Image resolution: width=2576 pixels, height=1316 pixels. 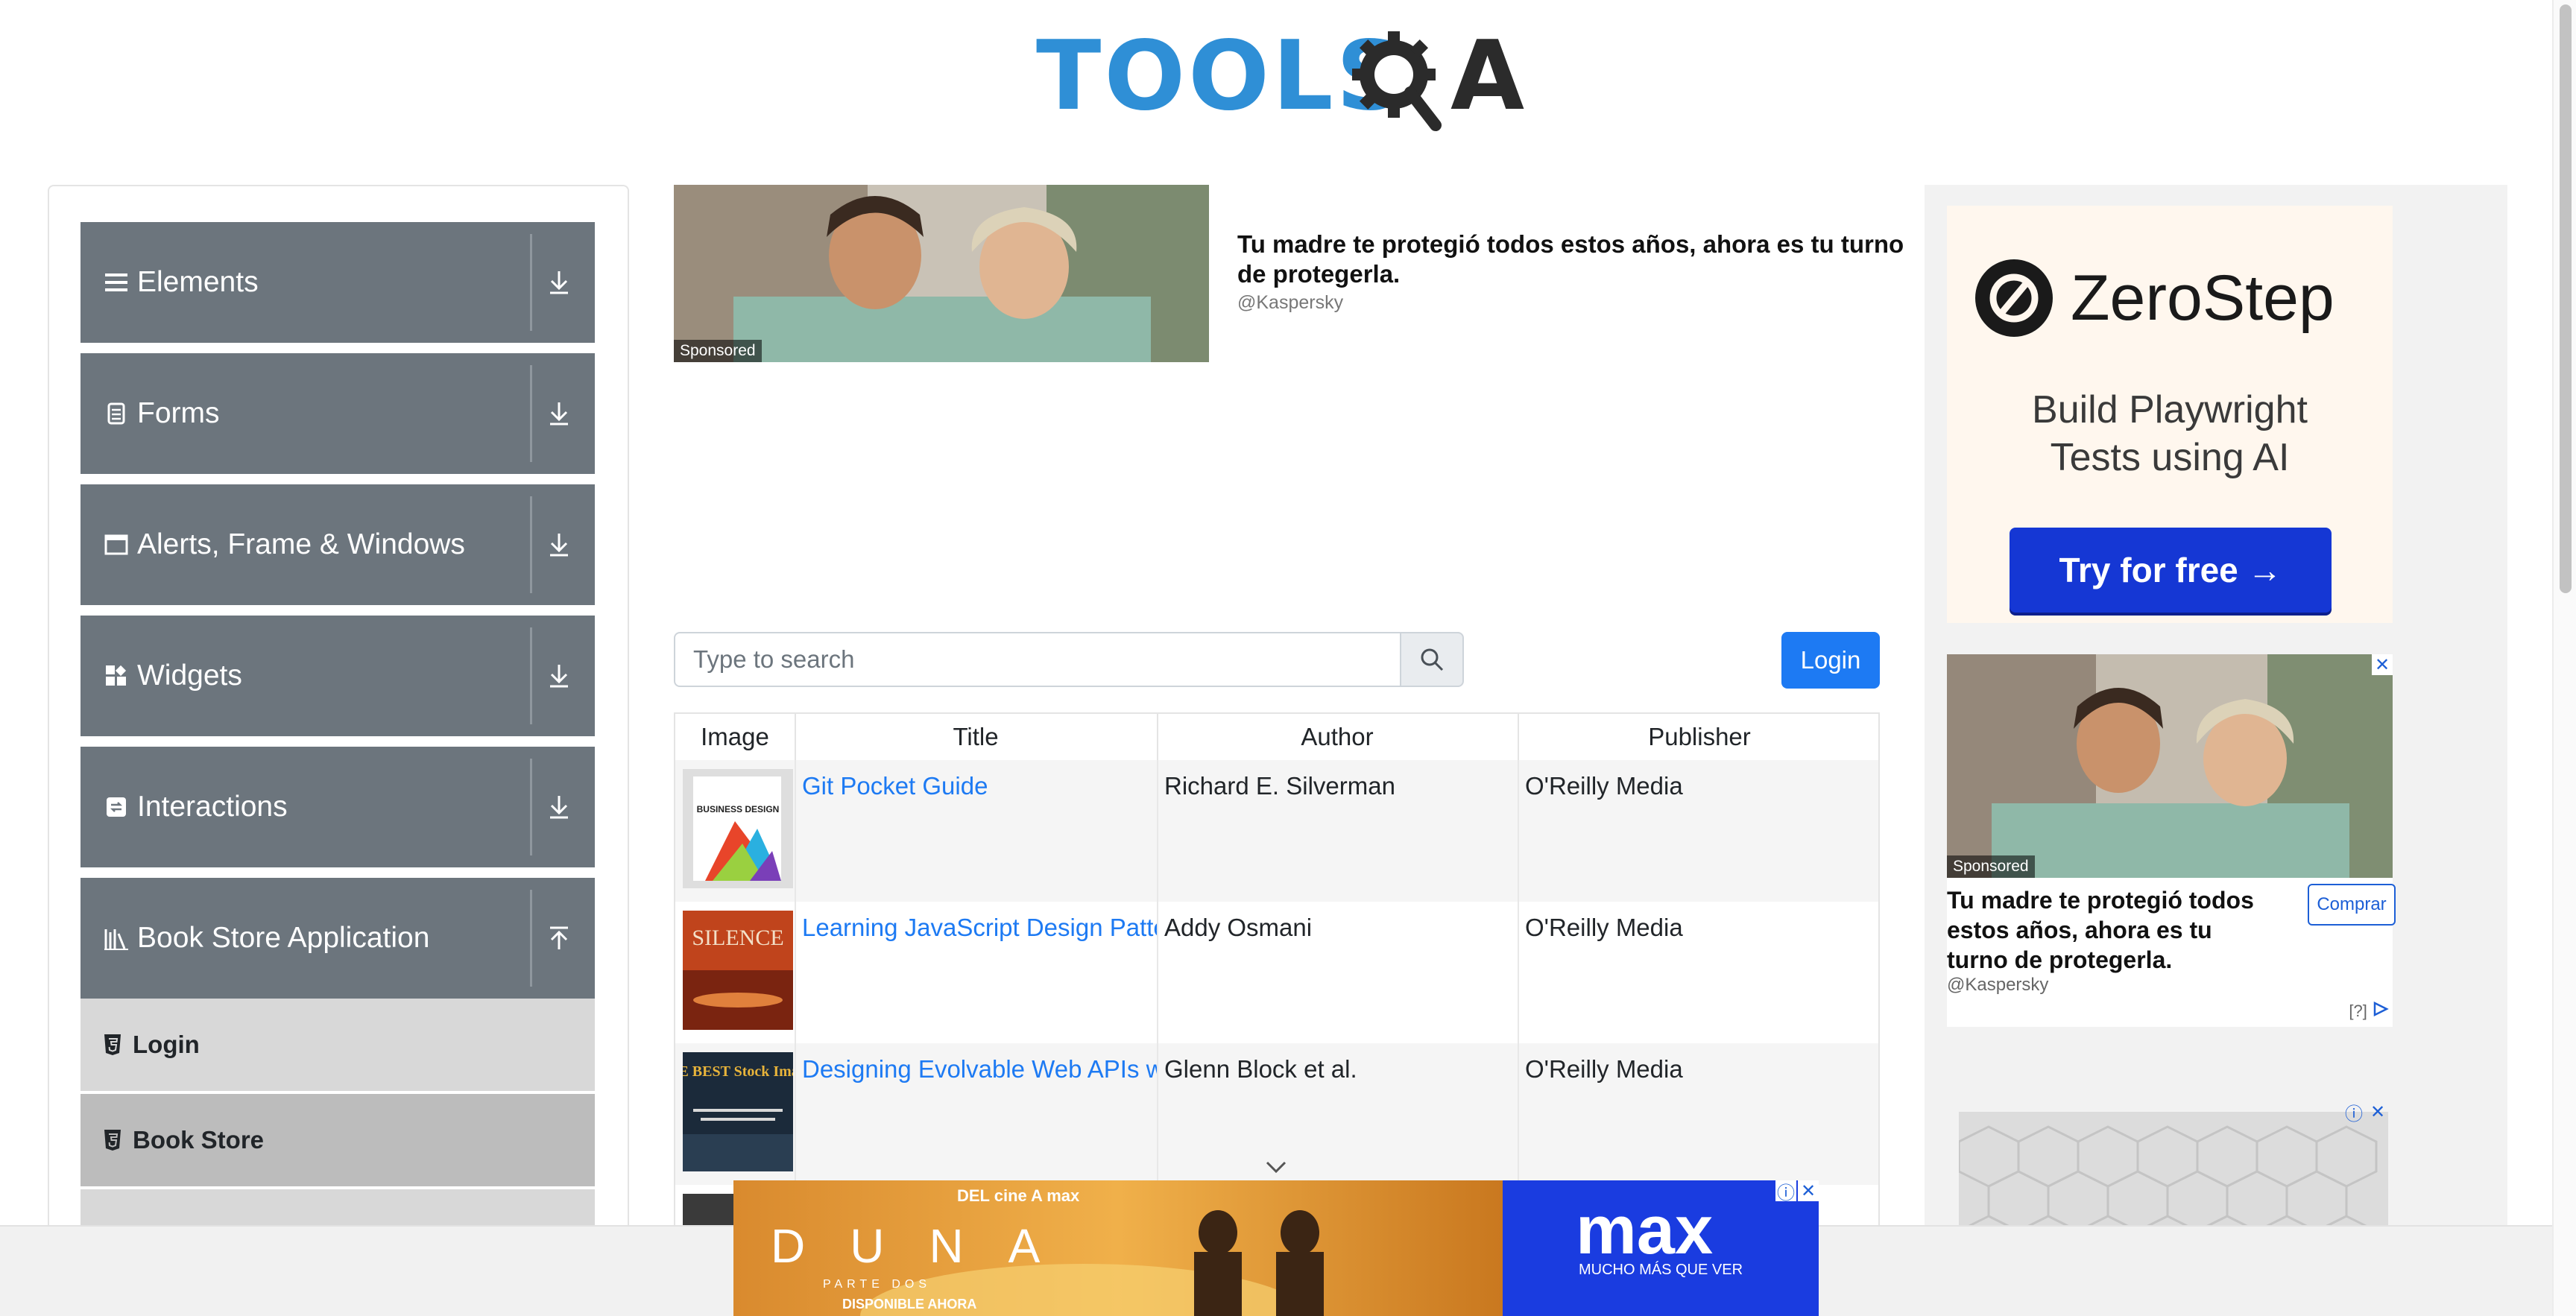 I want to click on zerostep-brand: ZeroStep, so click(x=2154, y=298).